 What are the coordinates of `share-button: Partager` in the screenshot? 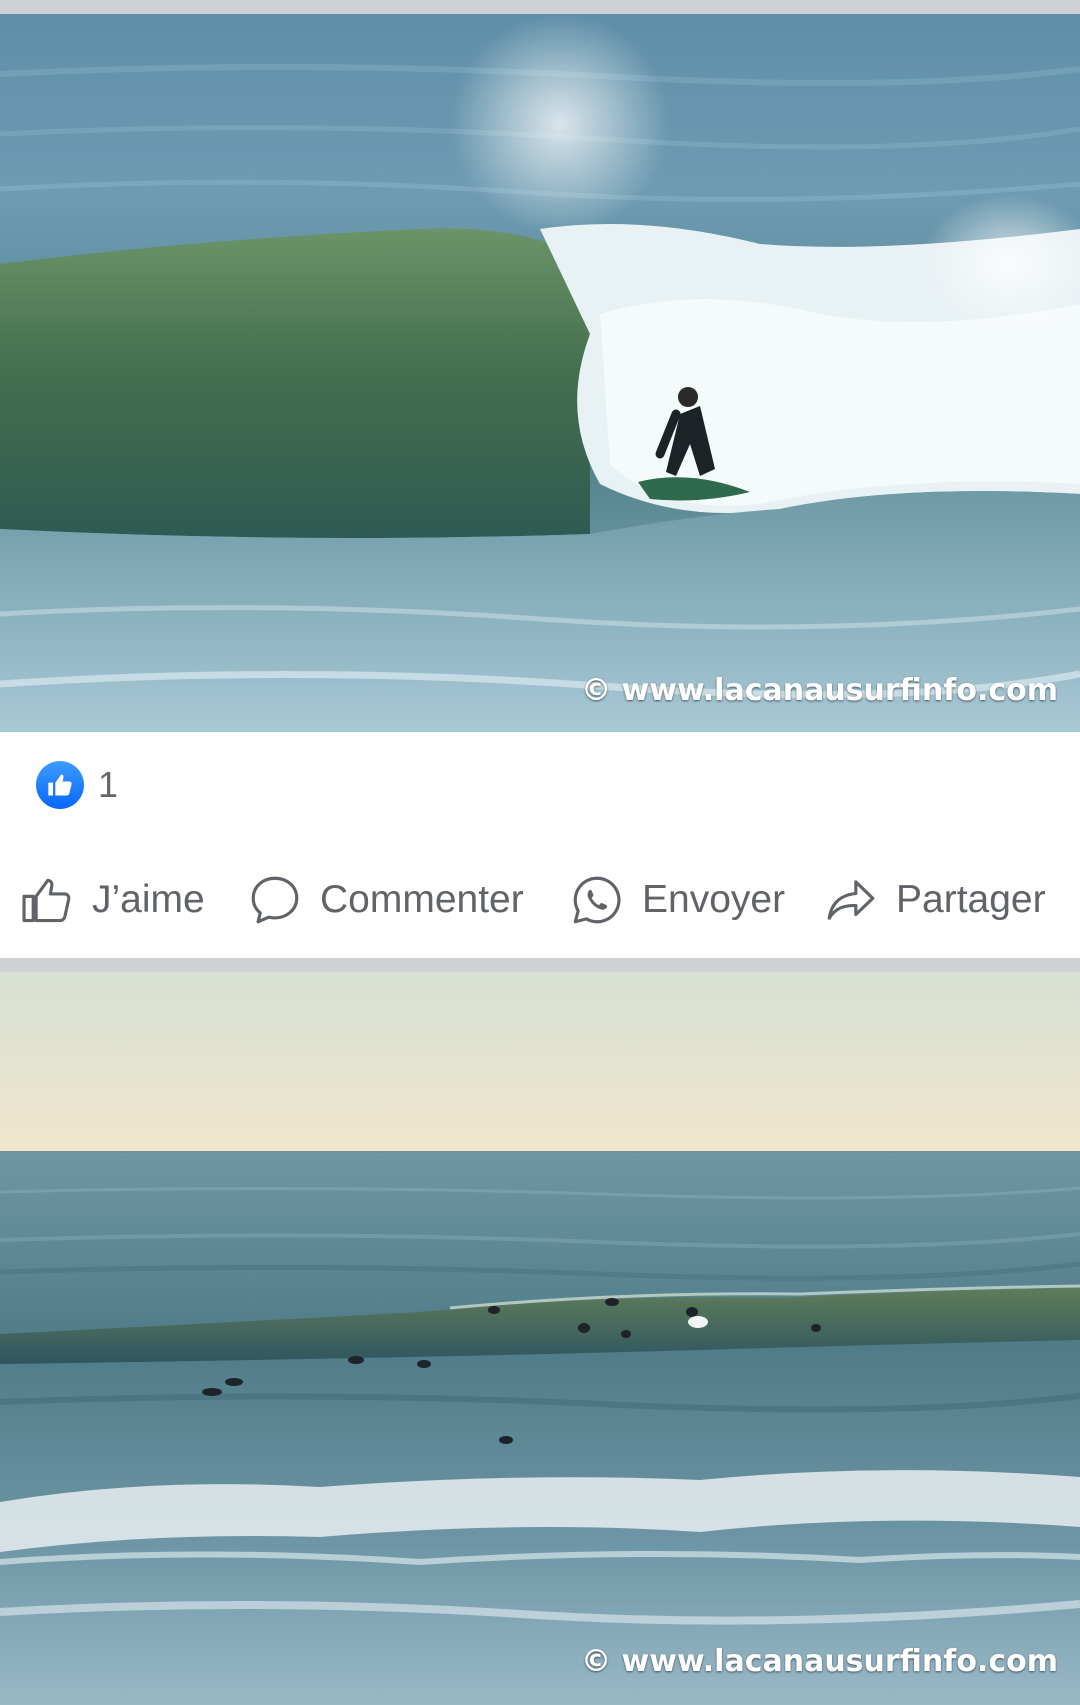 It's located at (934, 900).